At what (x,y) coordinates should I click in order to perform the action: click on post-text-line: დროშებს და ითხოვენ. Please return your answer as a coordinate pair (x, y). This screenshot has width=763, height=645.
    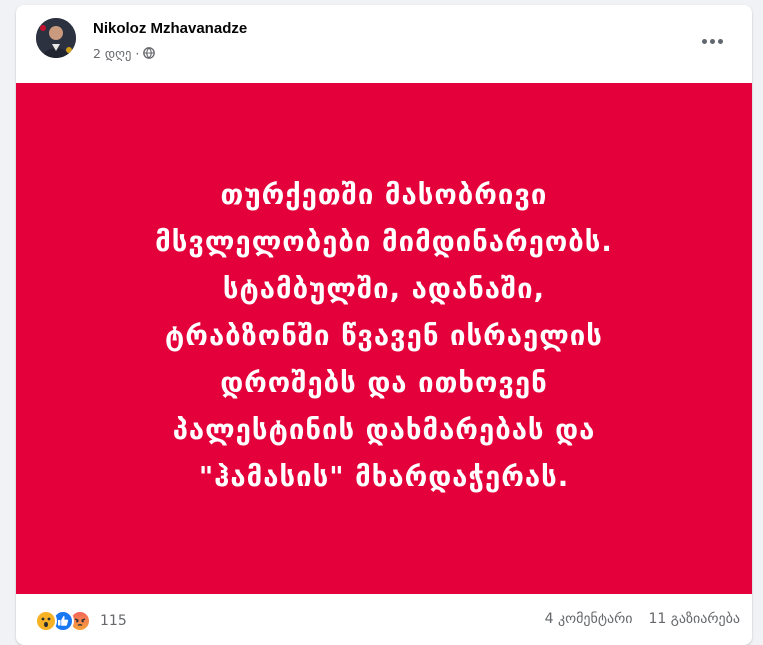
    Looking at the image, I should click on (384, 383).